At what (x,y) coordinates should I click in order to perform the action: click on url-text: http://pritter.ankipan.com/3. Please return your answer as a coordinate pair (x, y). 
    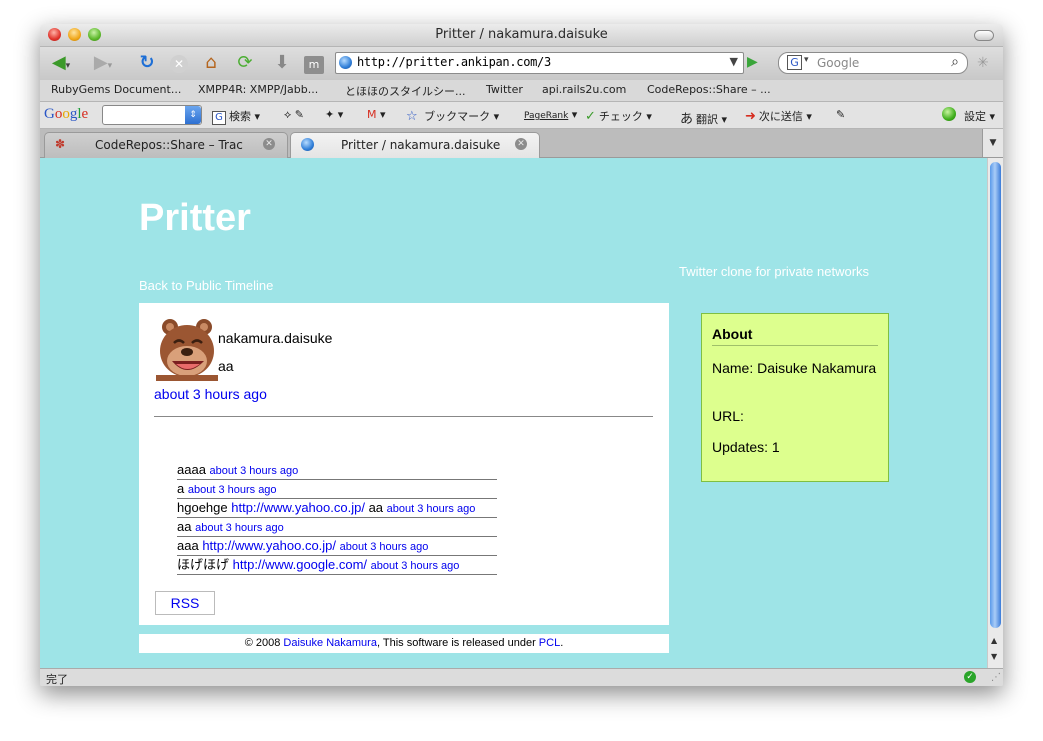
    Looking at the image, I should click on (454, 62).